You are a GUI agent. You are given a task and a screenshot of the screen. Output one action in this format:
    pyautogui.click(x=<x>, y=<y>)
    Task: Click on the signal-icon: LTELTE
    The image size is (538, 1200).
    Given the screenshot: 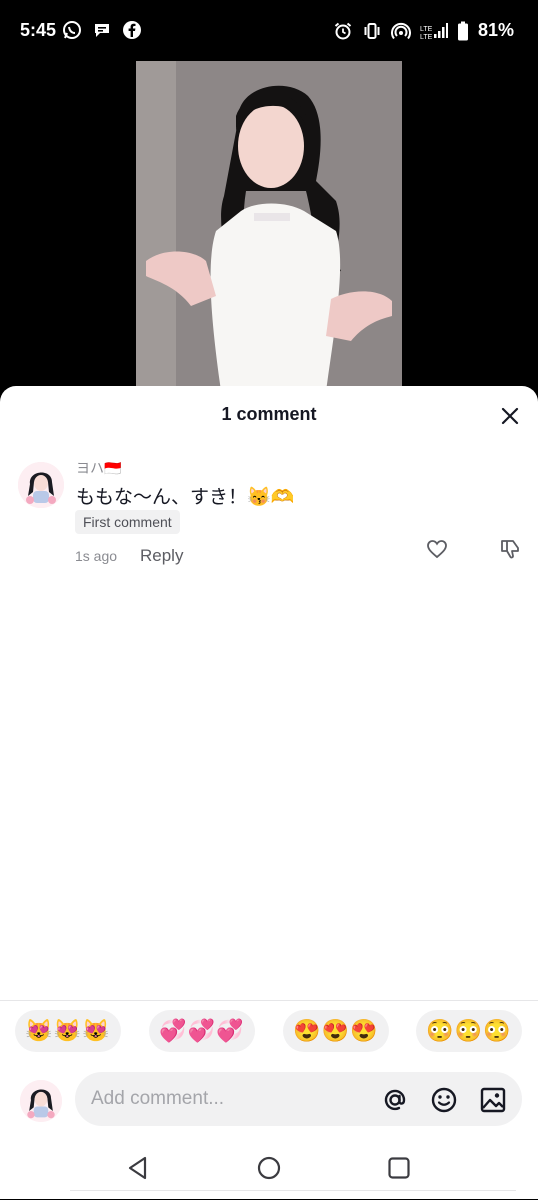 What is the action you would take?
    pyautogui.click(x=434, y=31)
    